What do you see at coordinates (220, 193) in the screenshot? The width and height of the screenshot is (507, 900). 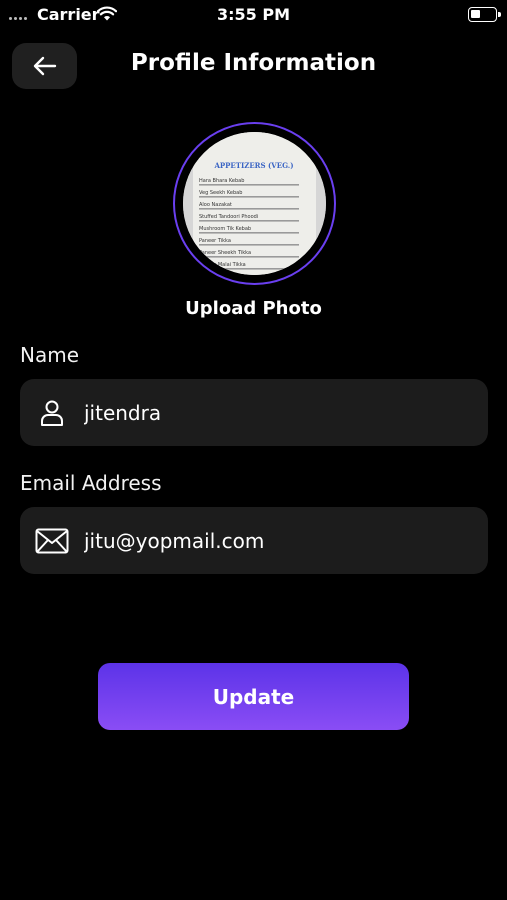 I see `photo-menu-item: Veg Seekh Kebab` at bounding box center [220, 193].